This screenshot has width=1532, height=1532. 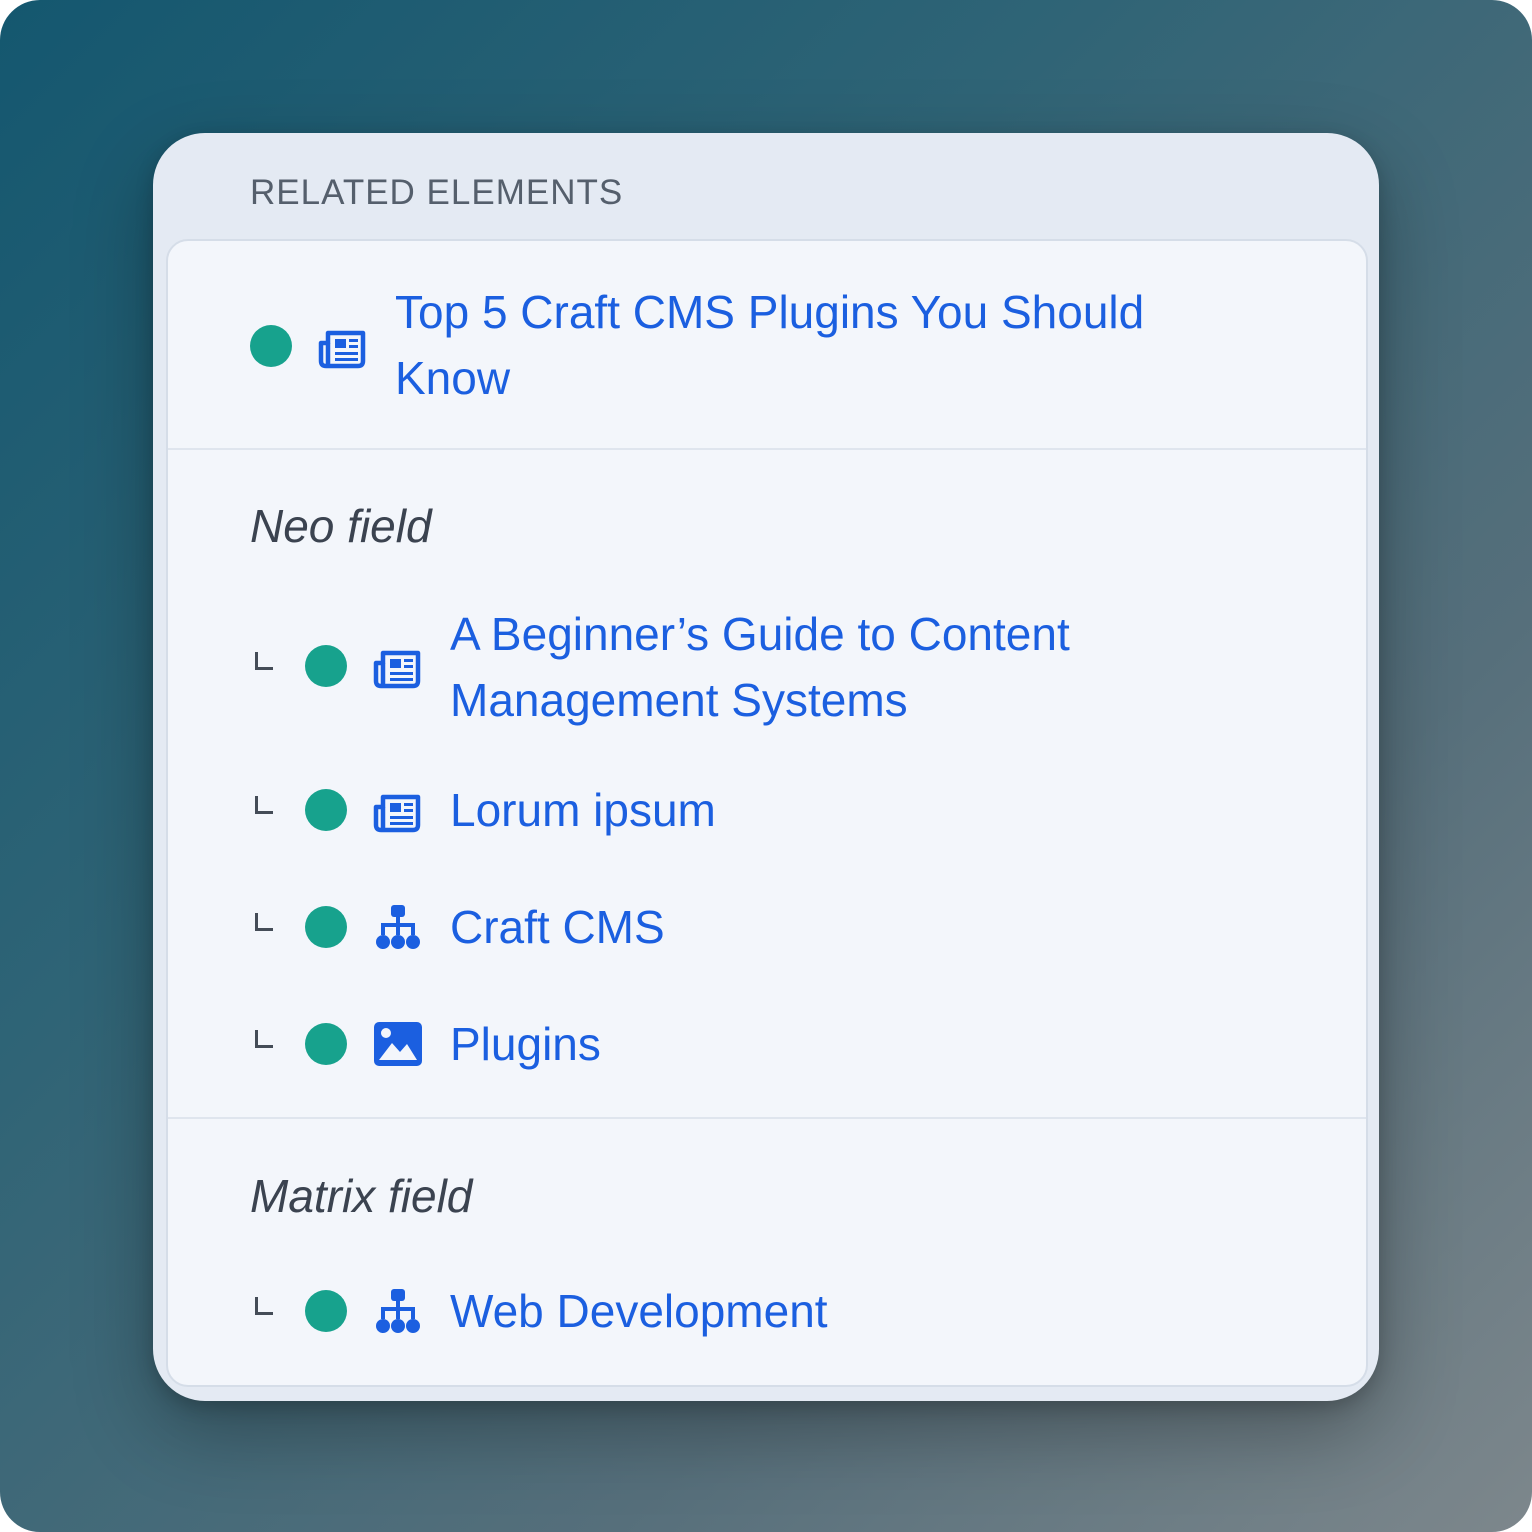 What do you see at coordinates (525, 1044) in the screenshot?
I see `related-asset-link: Plugins` at bounding box center [525, 1044].